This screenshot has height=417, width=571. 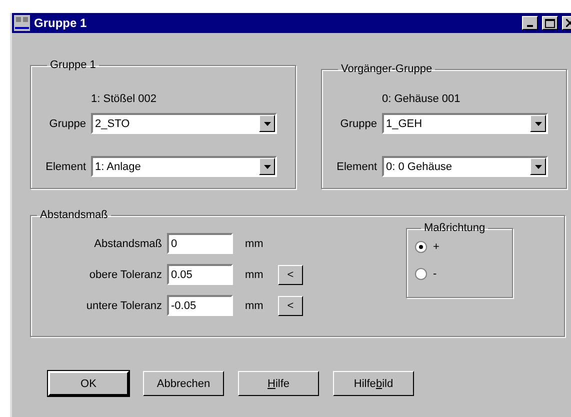 What do you see at coordinates (200, 243) in the screenshot?
I see `input-field: 0` at bounding box center [200, 243].